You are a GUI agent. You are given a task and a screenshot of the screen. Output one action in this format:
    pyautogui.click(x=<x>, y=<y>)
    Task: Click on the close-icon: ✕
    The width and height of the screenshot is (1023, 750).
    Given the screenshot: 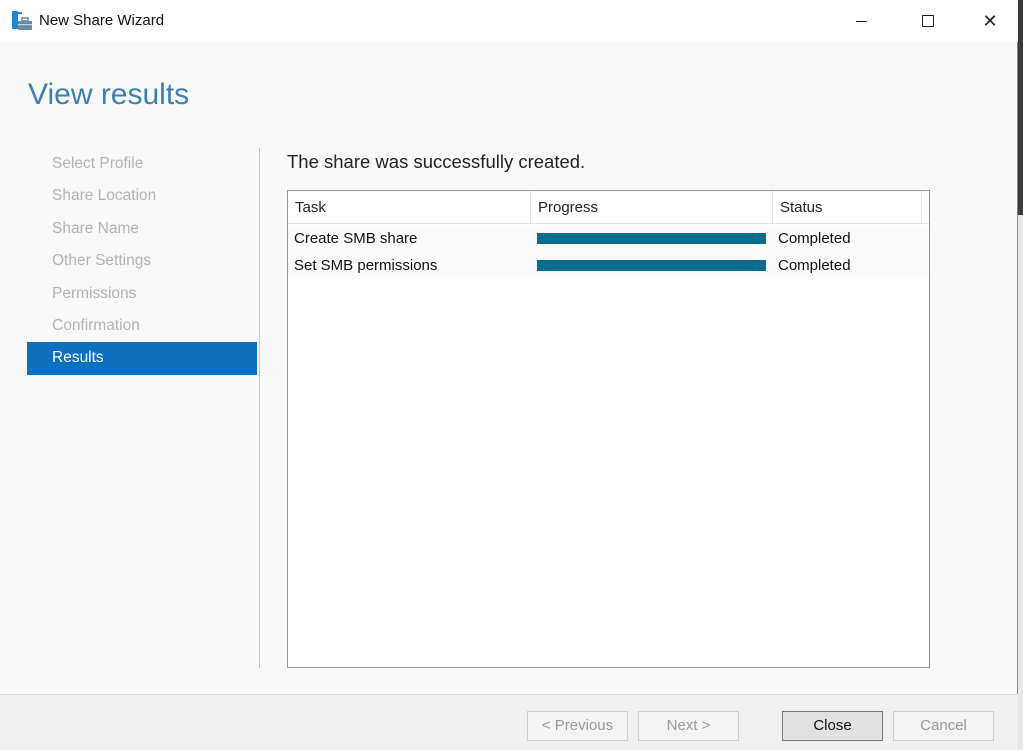 What is the action you would take?
    pyautogui.click(x=990, y=20)
    